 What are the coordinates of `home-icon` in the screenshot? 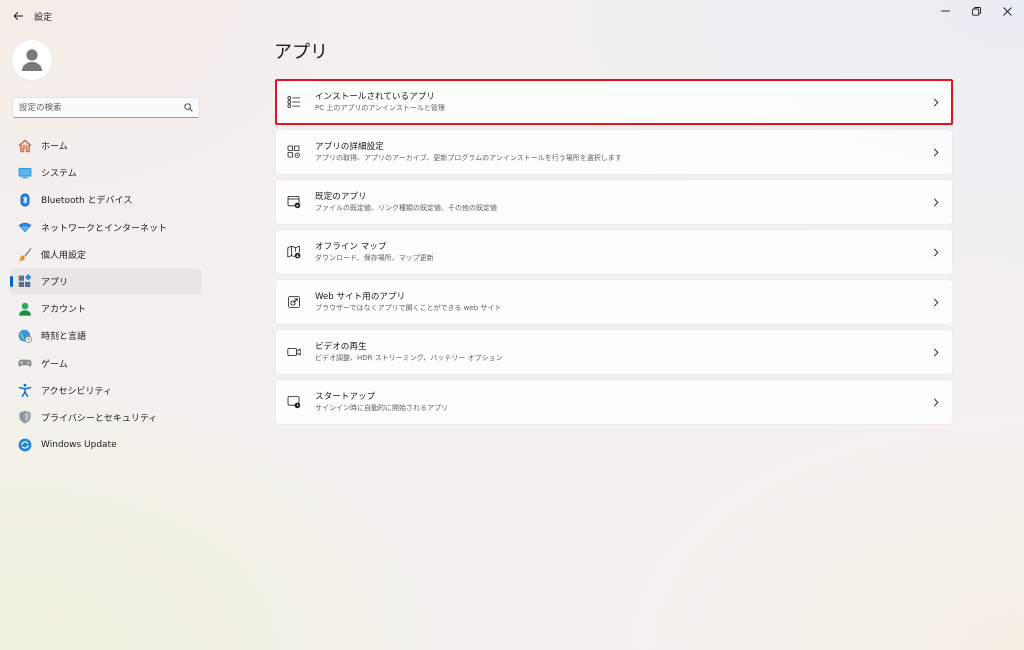 It's located at (25, 146).